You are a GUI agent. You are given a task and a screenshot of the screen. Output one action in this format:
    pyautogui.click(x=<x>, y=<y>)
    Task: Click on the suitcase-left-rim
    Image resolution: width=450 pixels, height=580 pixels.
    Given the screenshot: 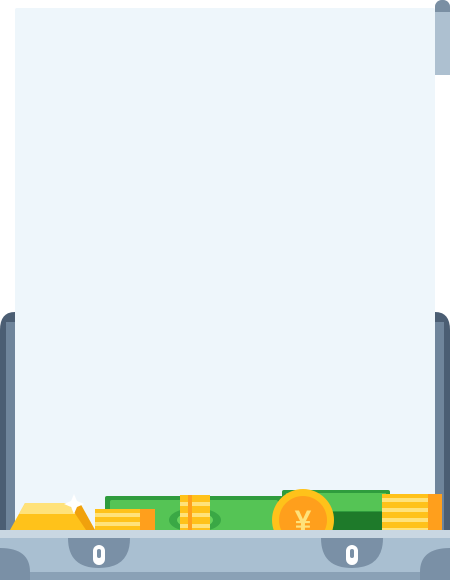 What is the action you would take?
    pyautogui.click(x=10, y=427)
    